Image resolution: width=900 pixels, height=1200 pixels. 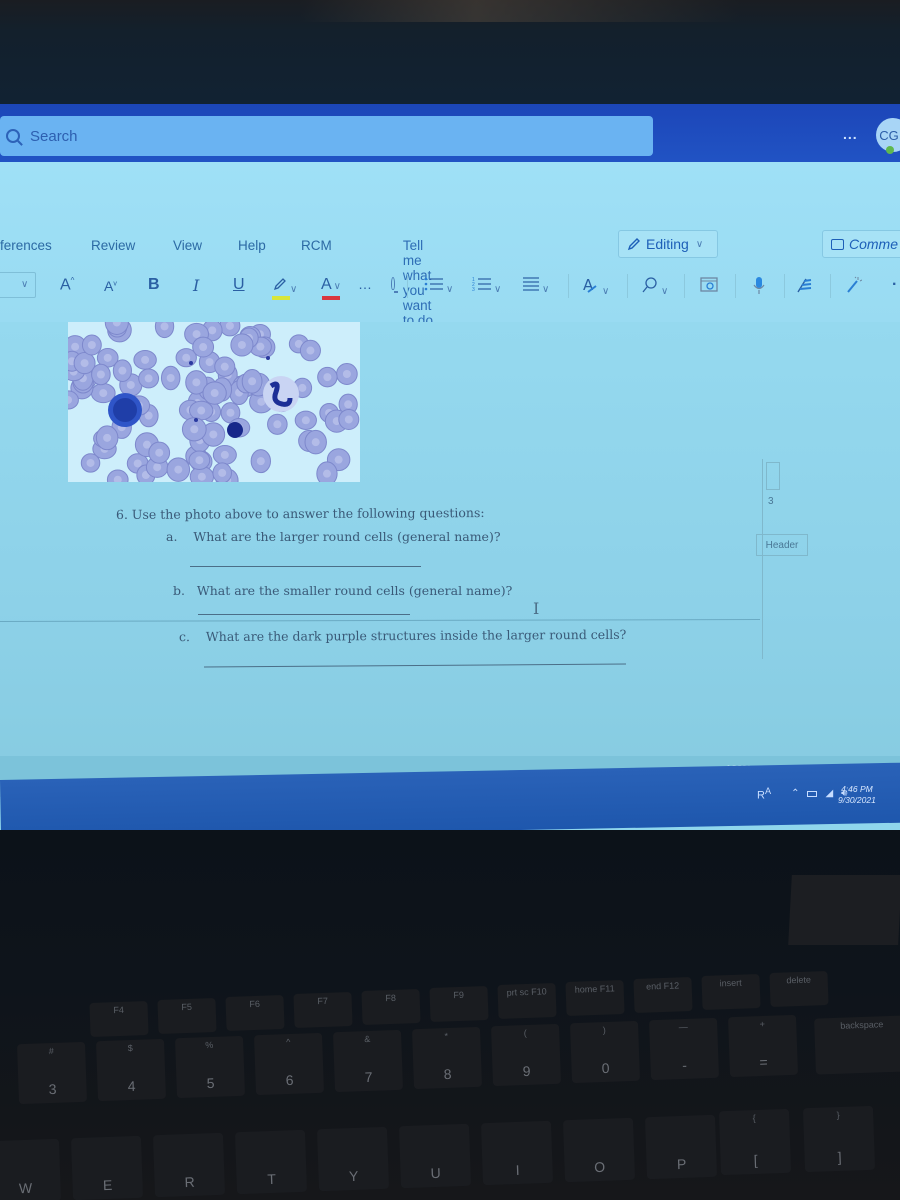 What do you see at coordinates (894, 285) in the screenshot?
I see `more-toolbar-button: ·` at bounding box center [894, 285].